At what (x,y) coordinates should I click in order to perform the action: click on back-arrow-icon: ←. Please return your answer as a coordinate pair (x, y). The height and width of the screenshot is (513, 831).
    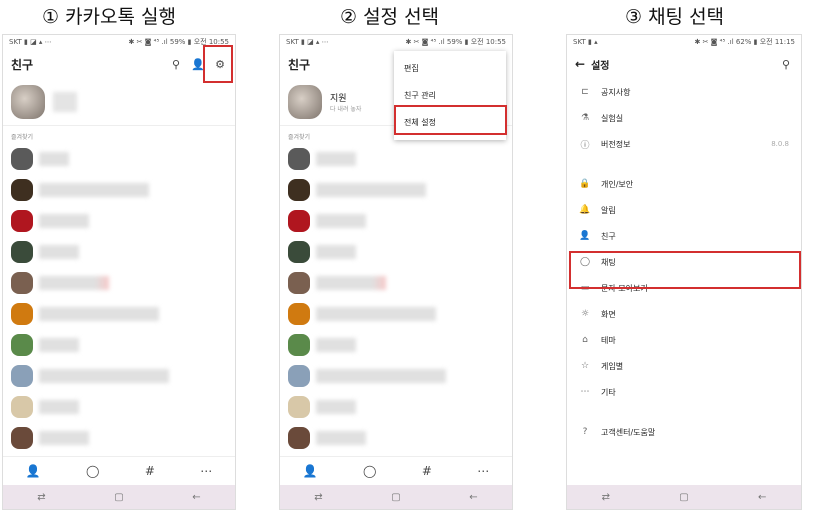
    Looking at the image, I should click on (580, 64).